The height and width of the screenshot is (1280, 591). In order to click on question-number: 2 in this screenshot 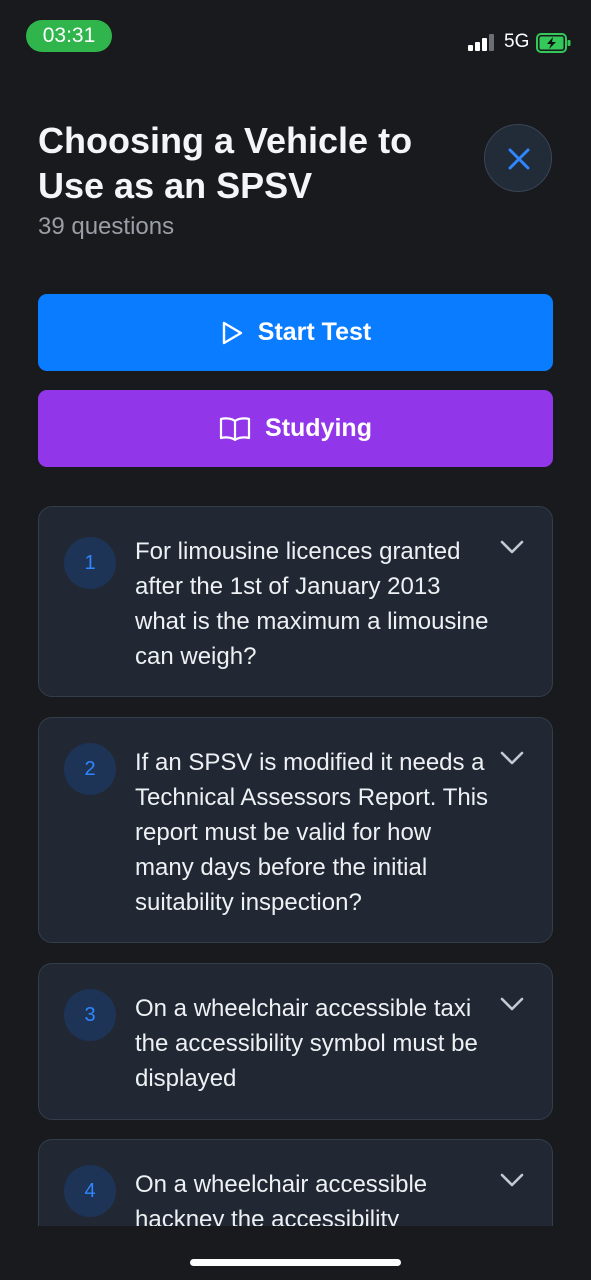, I will do `click(90, 769)`.